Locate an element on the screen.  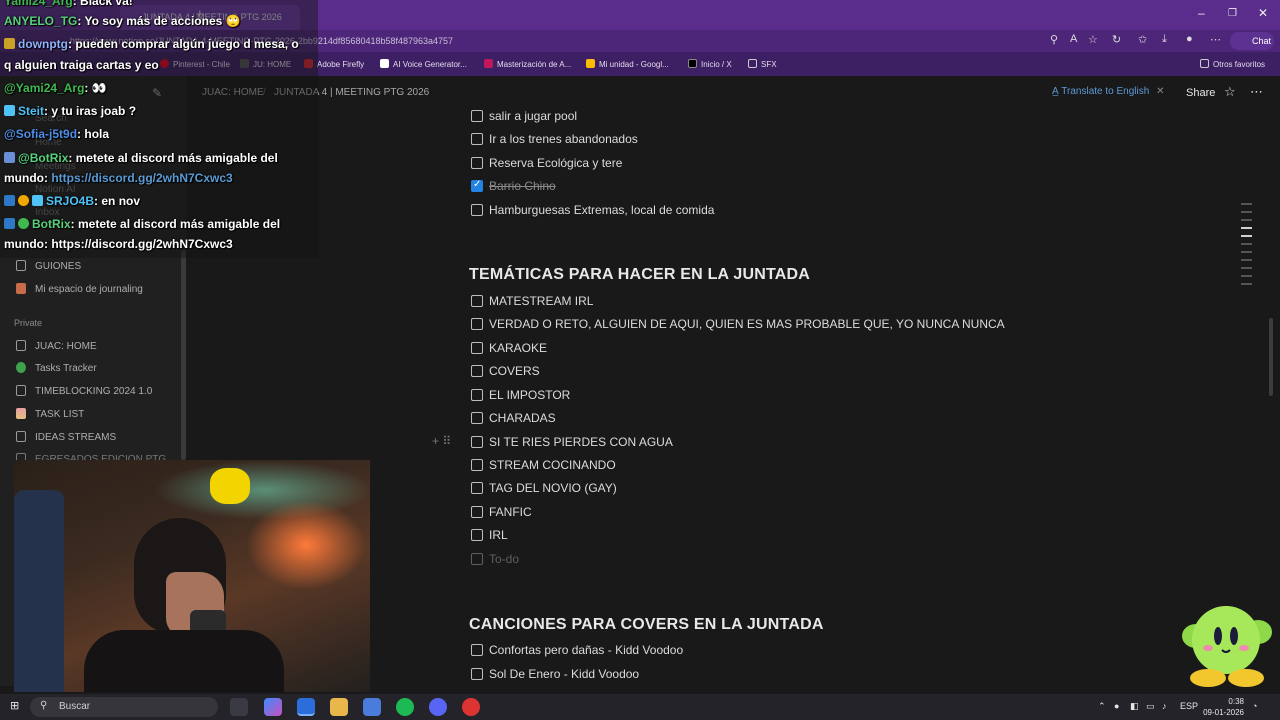
todo-empty-placeholder: To-do is located at coordinates (495, 561).